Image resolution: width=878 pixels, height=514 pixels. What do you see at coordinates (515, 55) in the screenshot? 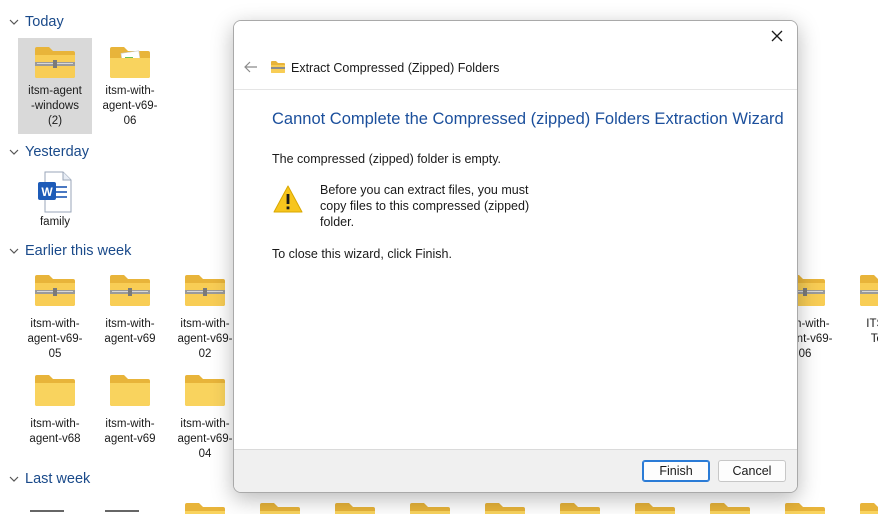
I see `dialog-header: Extract Compressed (Zipped) Folders` at bounding box center [515, 55].